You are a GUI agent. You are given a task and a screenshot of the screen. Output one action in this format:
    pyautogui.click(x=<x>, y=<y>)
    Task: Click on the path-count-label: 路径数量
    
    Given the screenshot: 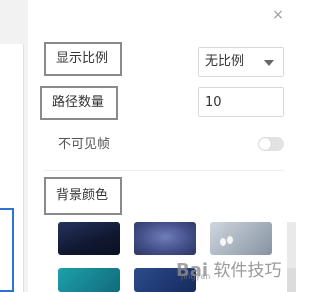 What is the action you would take?
    pyautogui.click(x=79, y=103)
    